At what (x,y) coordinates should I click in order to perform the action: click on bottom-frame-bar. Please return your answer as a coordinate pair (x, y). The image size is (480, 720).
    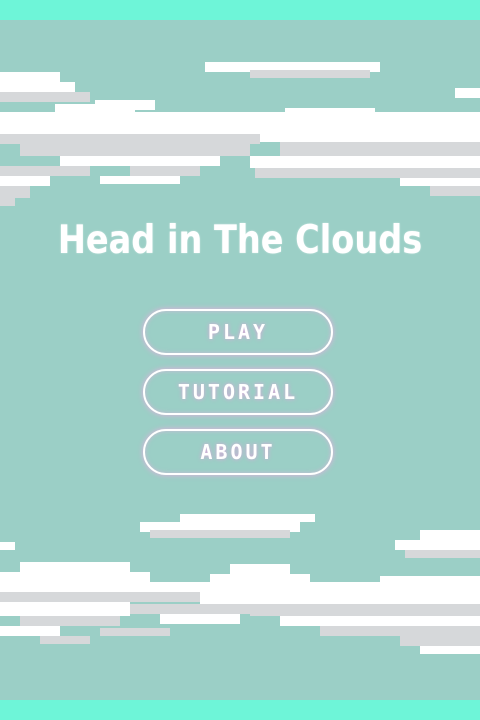
    Looking at the image, I should click on (240, 710).